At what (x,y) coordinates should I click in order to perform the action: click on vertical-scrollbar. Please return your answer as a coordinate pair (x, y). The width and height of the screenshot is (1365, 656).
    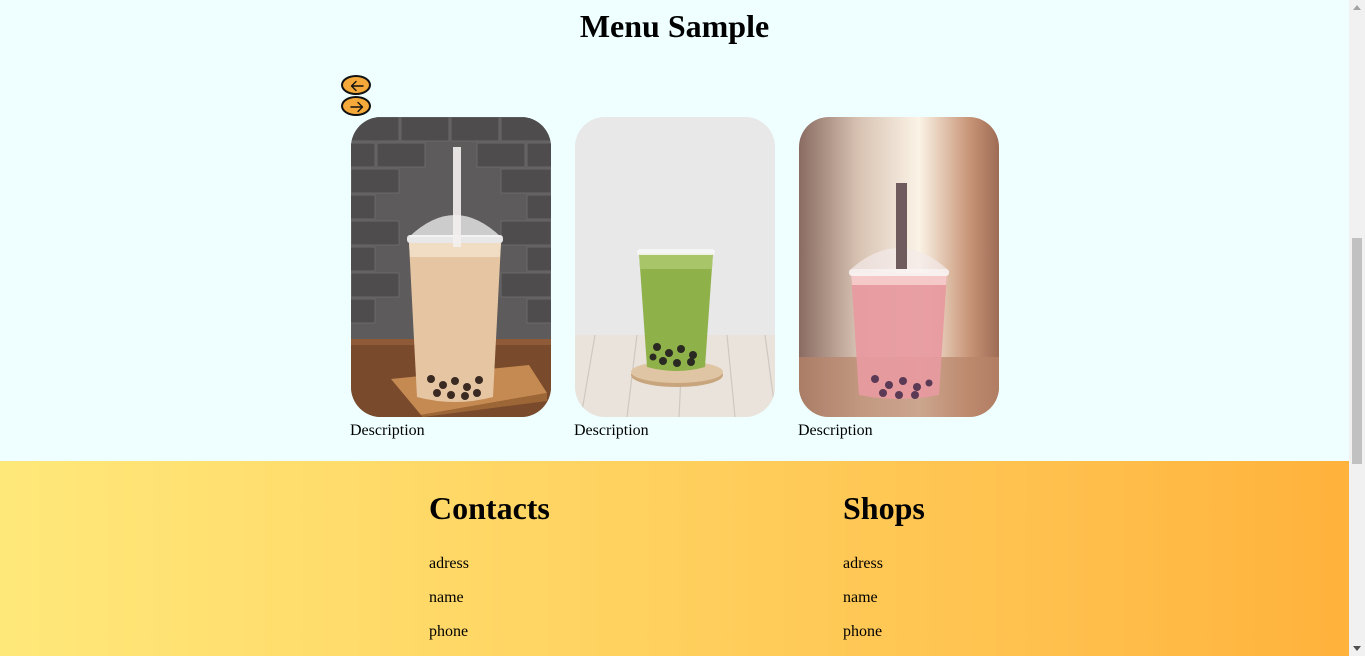
    Looking at the image, I should click on (1357, 328).